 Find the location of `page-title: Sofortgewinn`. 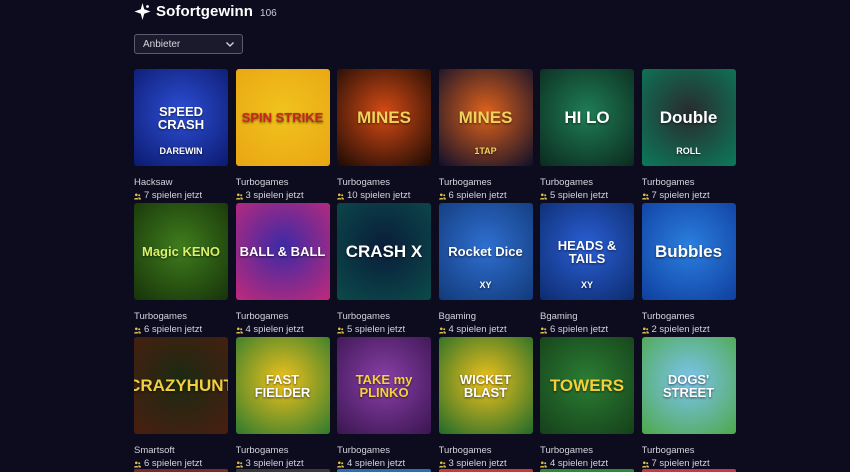

page-title: Sofortgewinn is located at coordinates (205, 11).